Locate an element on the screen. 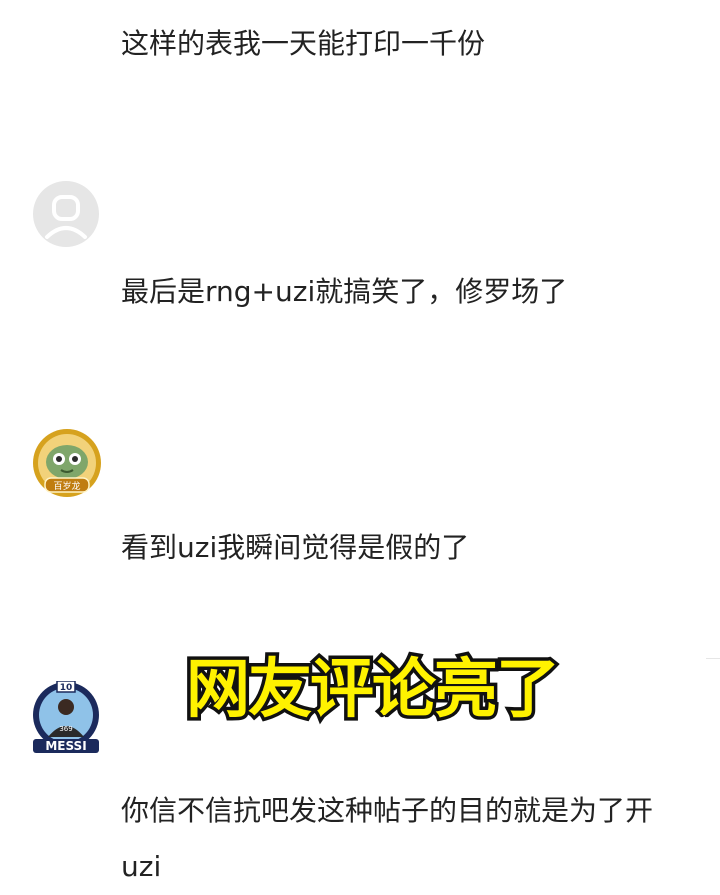 The height and width of the screenshot is (895, 720). frog-badge-avatar: 百岁龙 is located at coordinates (67, 463).